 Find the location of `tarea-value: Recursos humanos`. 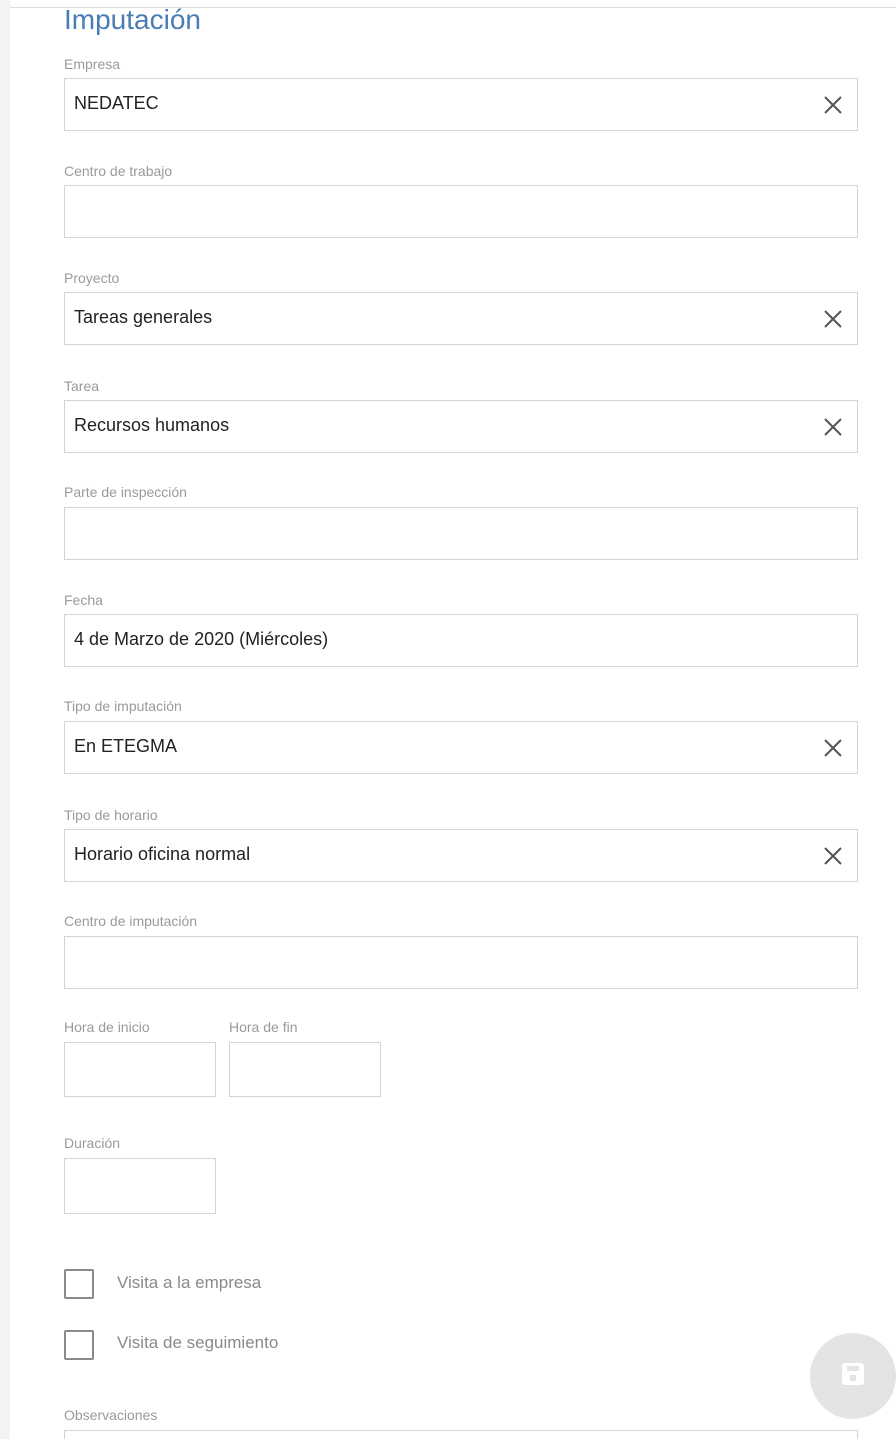

tarea-value: Recursos humanos is located at coordinates (152, 425).